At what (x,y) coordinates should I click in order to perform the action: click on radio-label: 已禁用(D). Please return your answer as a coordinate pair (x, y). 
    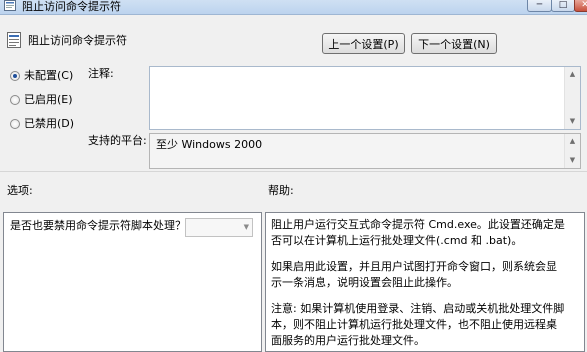
    Looking at the image, I should click on (49, 123).